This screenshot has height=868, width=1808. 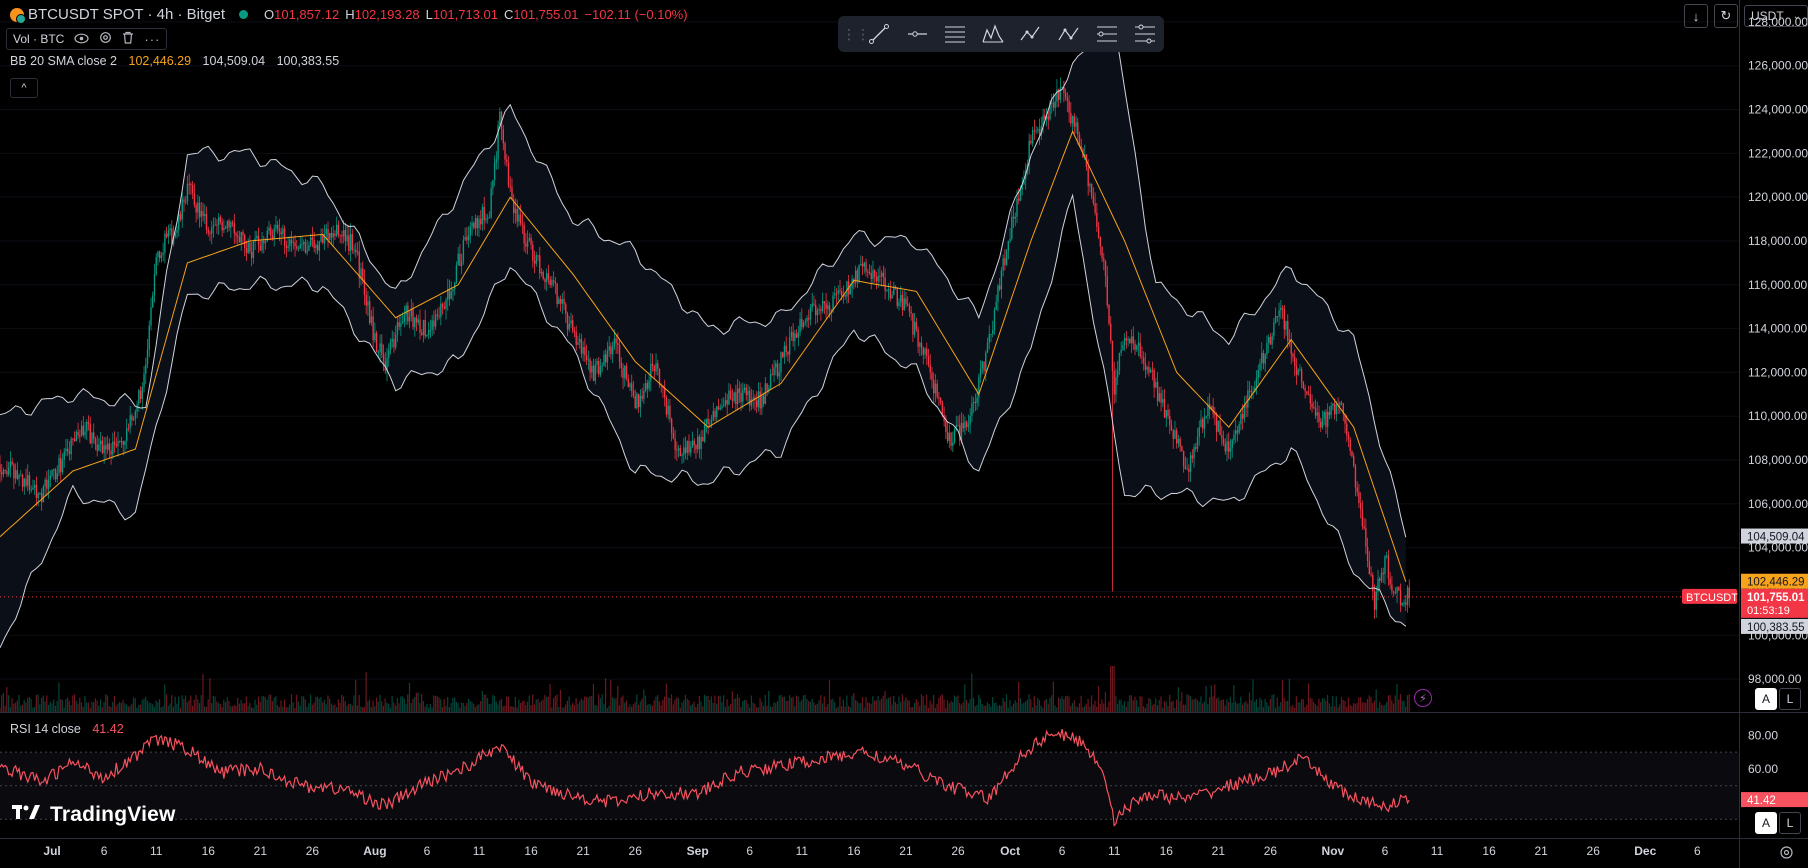 What do you see at coordinates (87, 39) in the screenshot?
I see `volume-indicator-legend: Vol · BTC ···` at bounding box center [87, 39].